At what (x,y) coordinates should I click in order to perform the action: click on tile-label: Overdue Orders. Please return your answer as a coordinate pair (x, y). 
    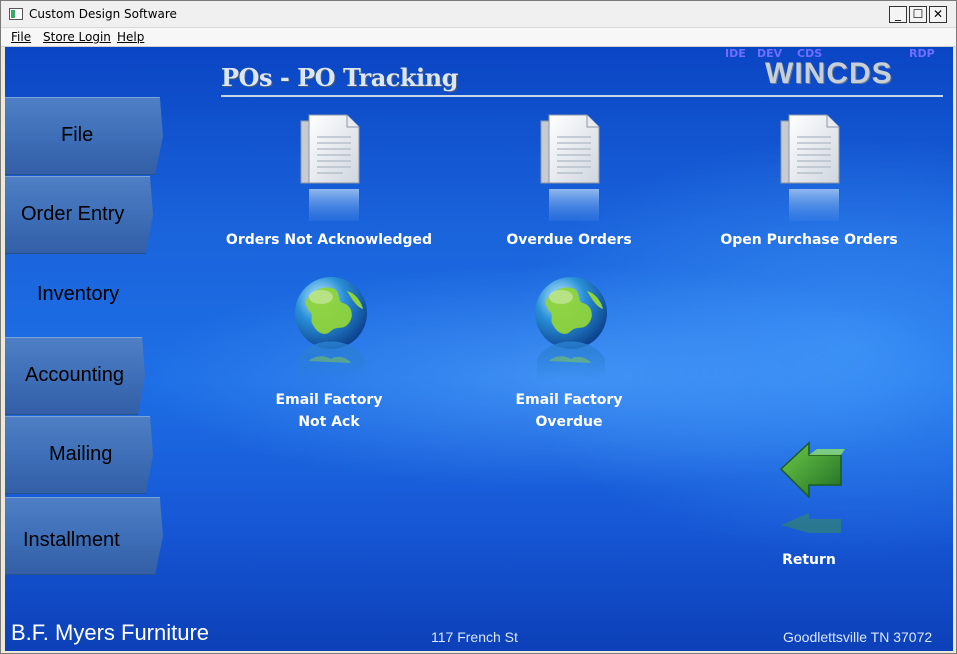
    Looking at the image, I should click on (569, 240).